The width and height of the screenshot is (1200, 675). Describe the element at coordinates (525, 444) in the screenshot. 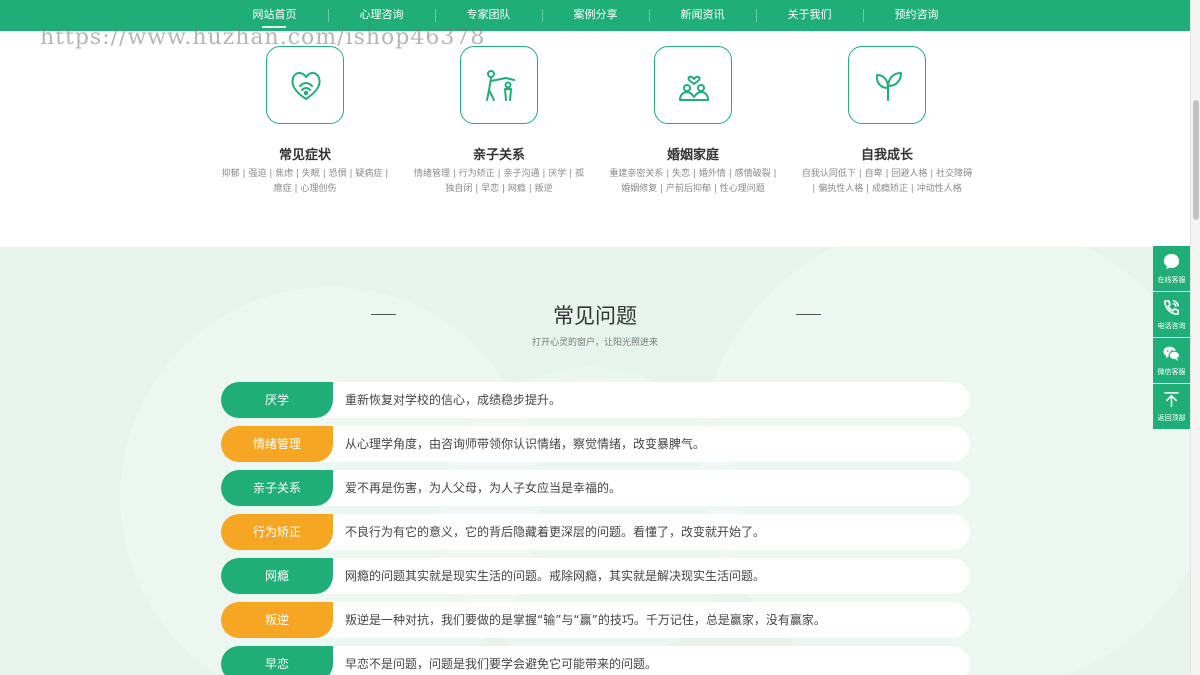

I see `faq-text: 从心理学角度，由咨询师带领你认识情绪，察觉情绪，改变暴脾气。` at that location.